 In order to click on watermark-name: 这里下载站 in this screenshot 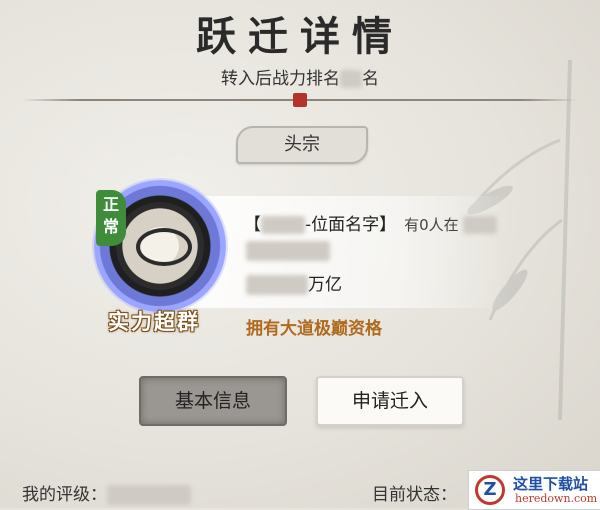, I will do `click(551, 484)`.